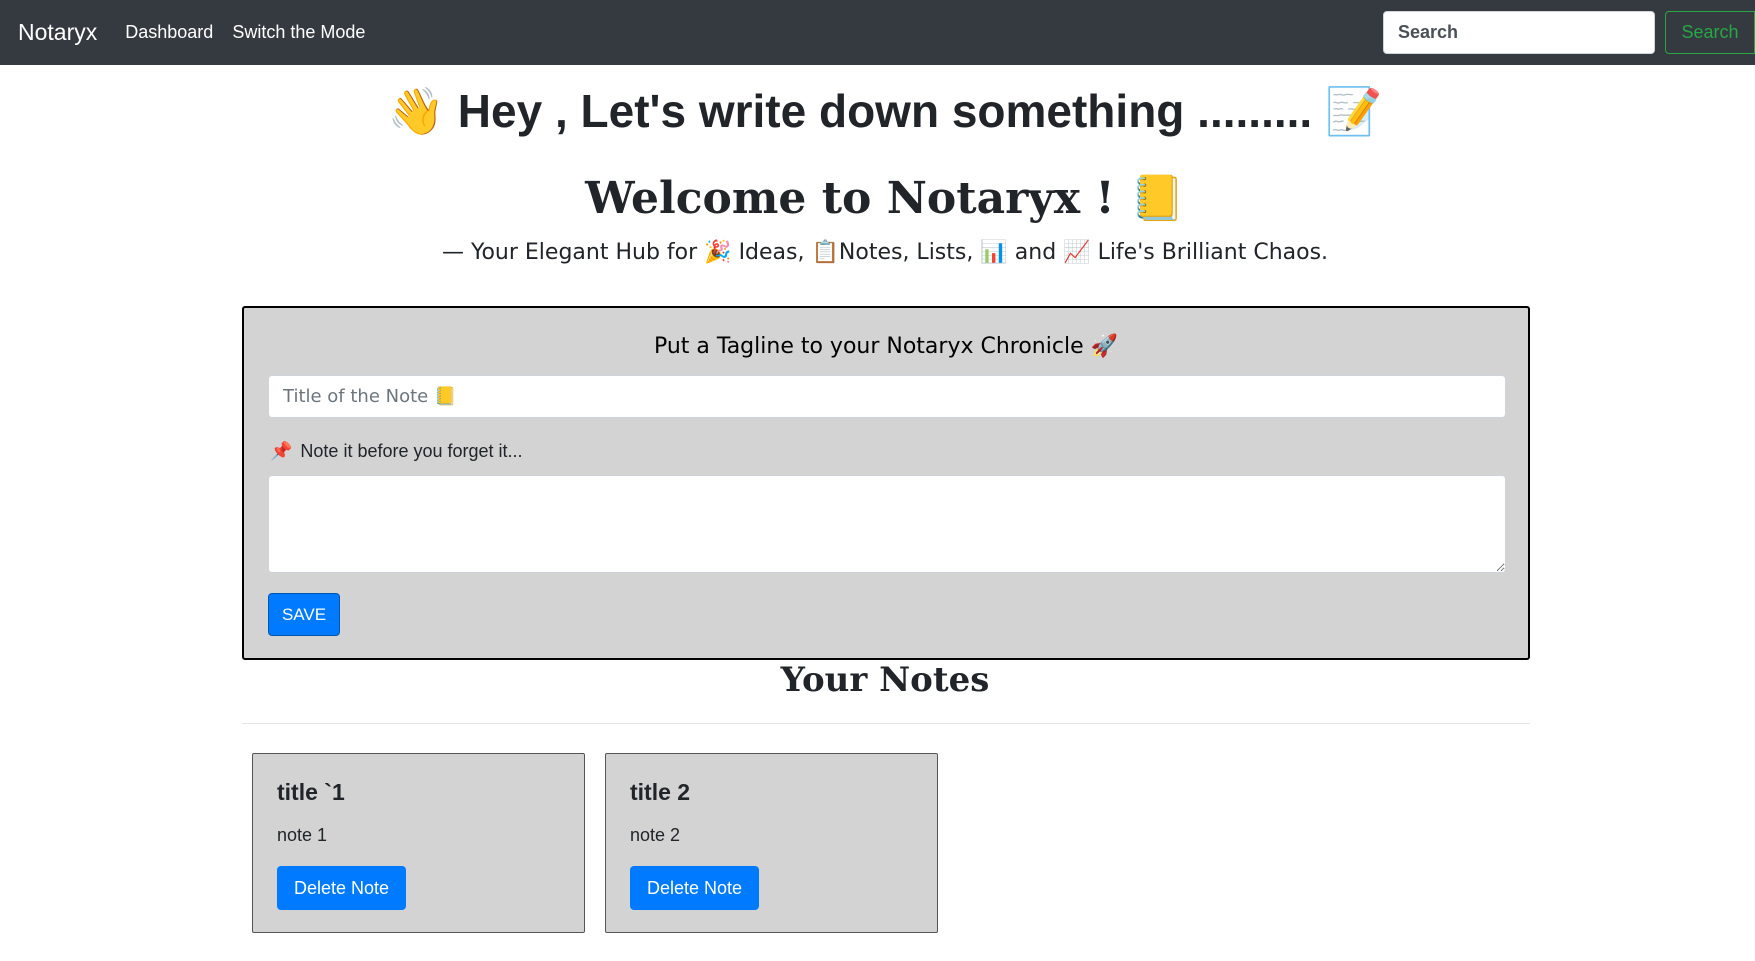  Describe the element at coordinates (1104, 346) in the screenshot. I see `rocket-icon: 🚀` at that location.